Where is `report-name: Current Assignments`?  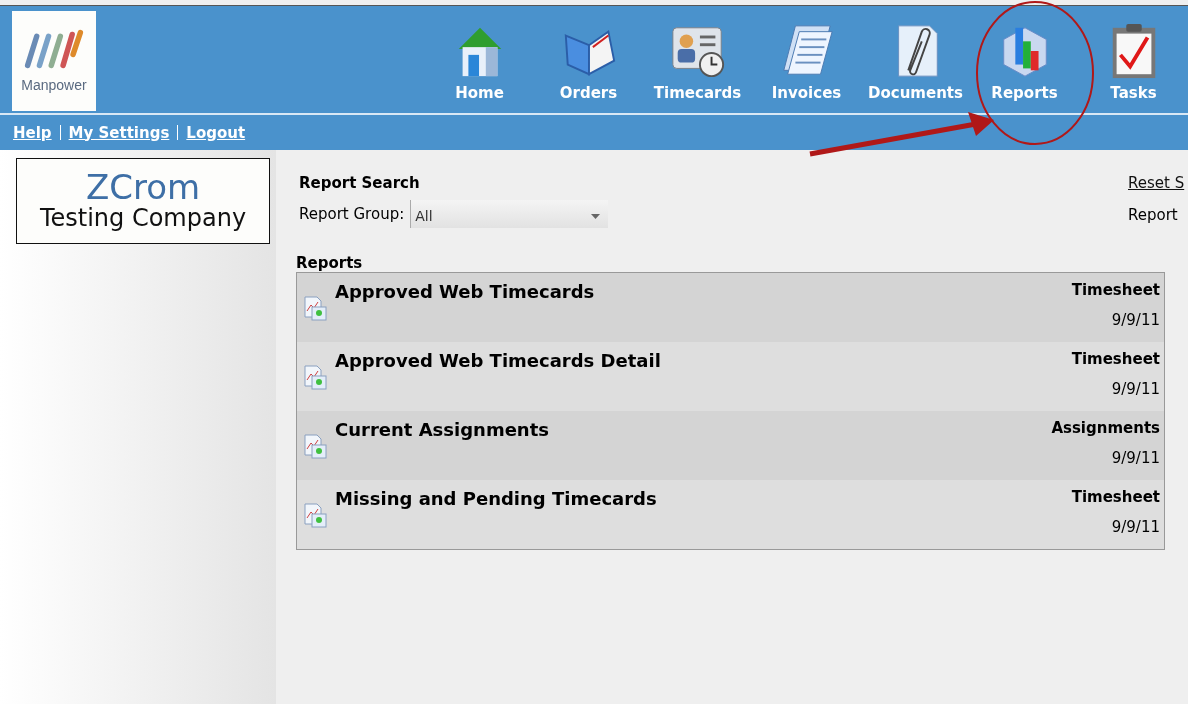 report-name: Current Assignments is located at coordinates (442, 429).